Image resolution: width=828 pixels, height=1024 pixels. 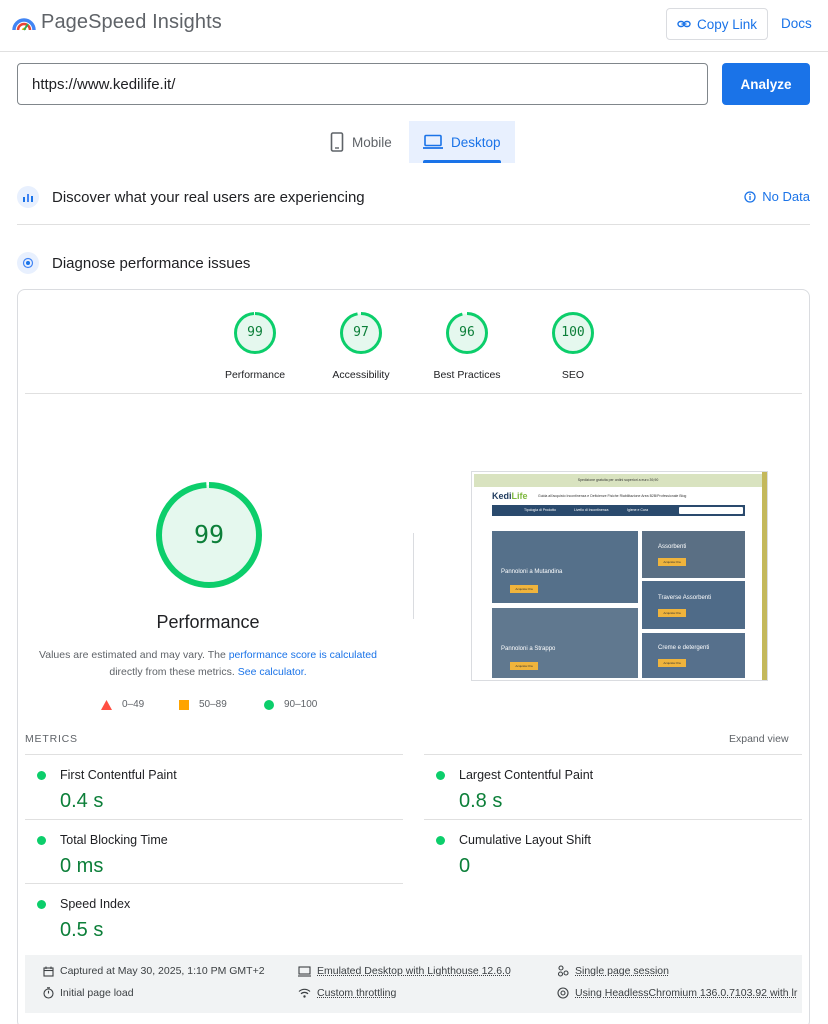 What do you see at coordinates (413, 224) in the screenshot?
I see `section-divider` at bounding box center [413, 224].